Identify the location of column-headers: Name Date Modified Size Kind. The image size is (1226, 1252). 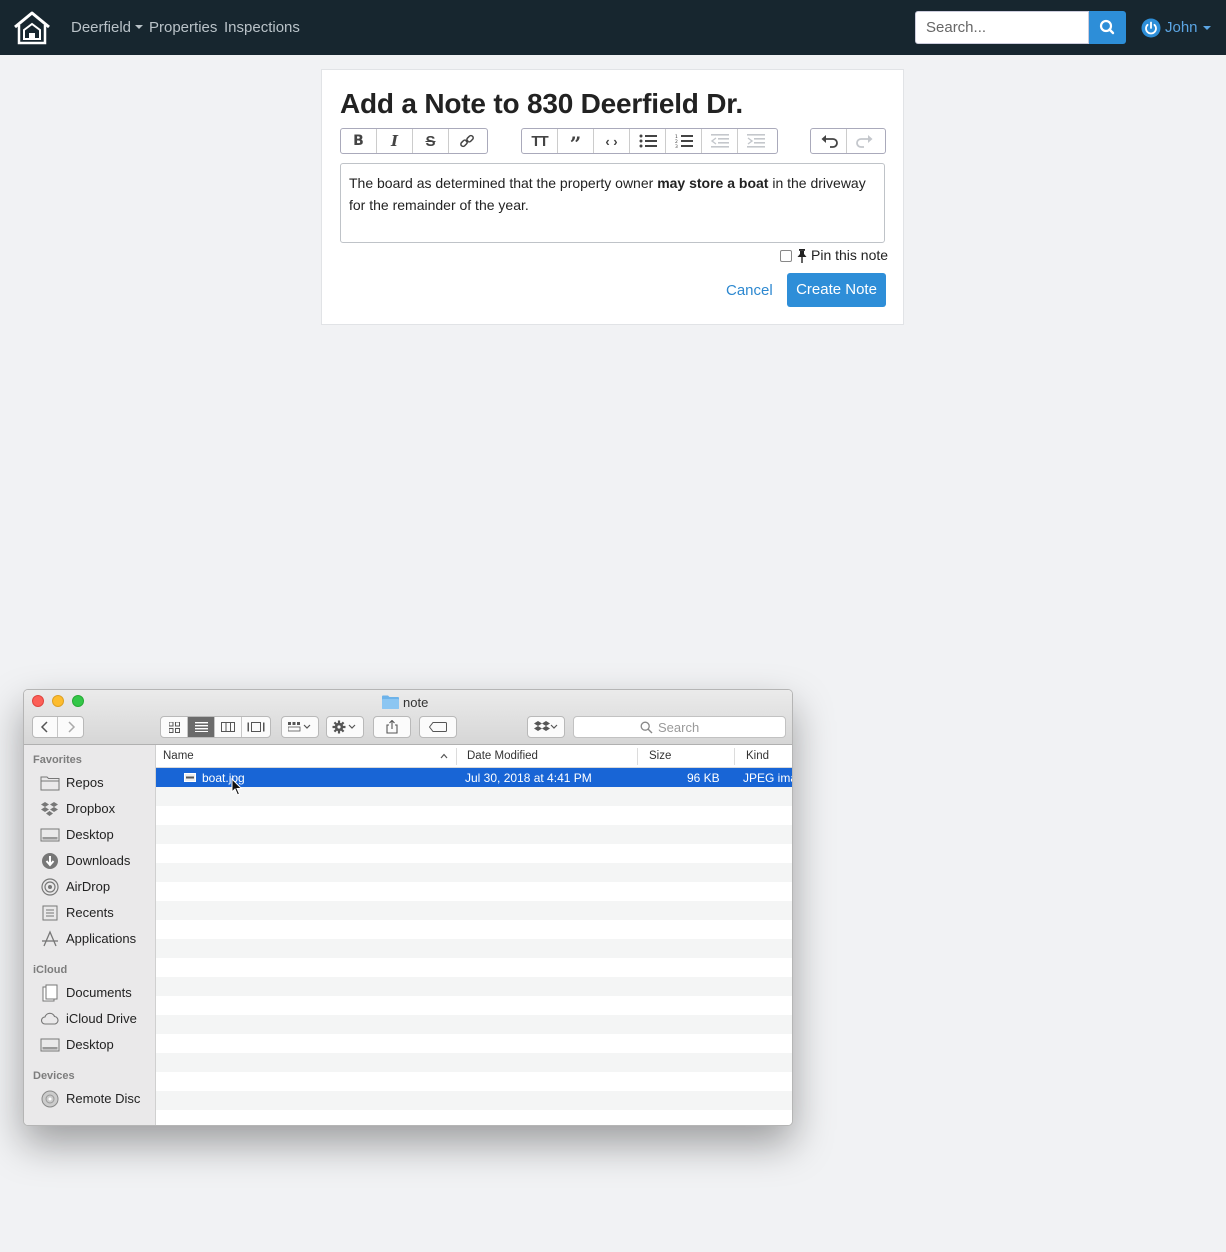
(474, 756).